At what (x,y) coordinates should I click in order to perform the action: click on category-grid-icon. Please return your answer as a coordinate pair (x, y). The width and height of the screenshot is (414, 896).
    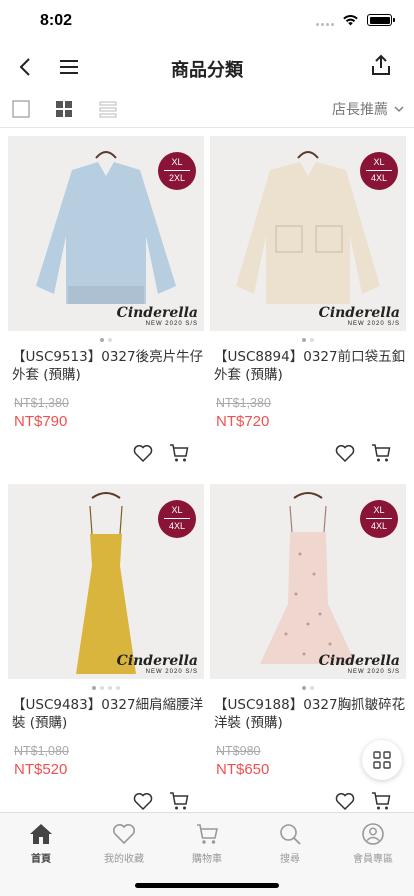
    Looking at the image, I should click on (382, 760).